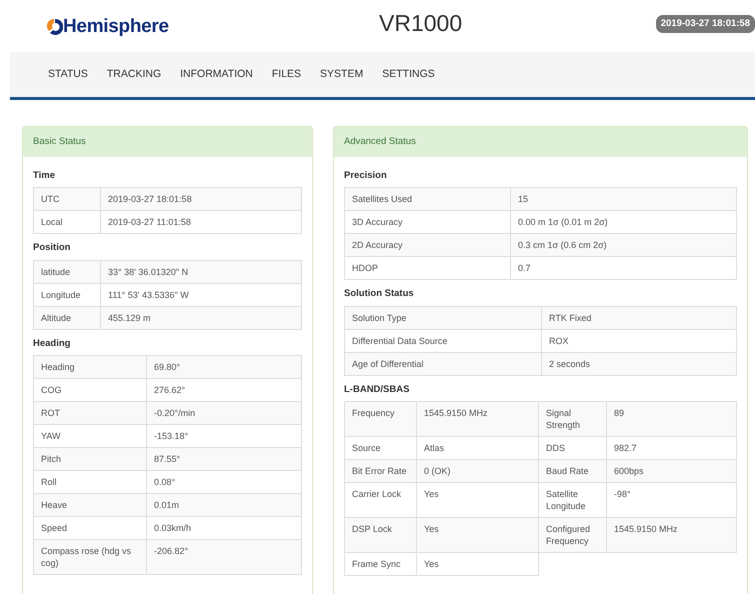 This screenshot has height=594, width=755. What do you see at coordinates (572, 500) in the screenshot?
I see `field-label: Satellite Longitude` at bounding box center [572, 500].